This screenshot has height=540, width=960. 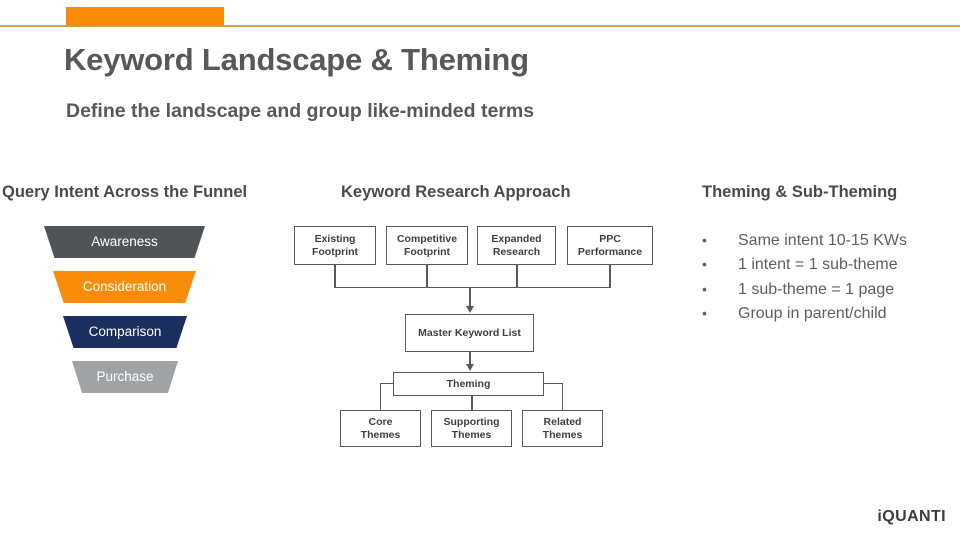 I want to click on connector-input-bus, so click(x=472, y=288).